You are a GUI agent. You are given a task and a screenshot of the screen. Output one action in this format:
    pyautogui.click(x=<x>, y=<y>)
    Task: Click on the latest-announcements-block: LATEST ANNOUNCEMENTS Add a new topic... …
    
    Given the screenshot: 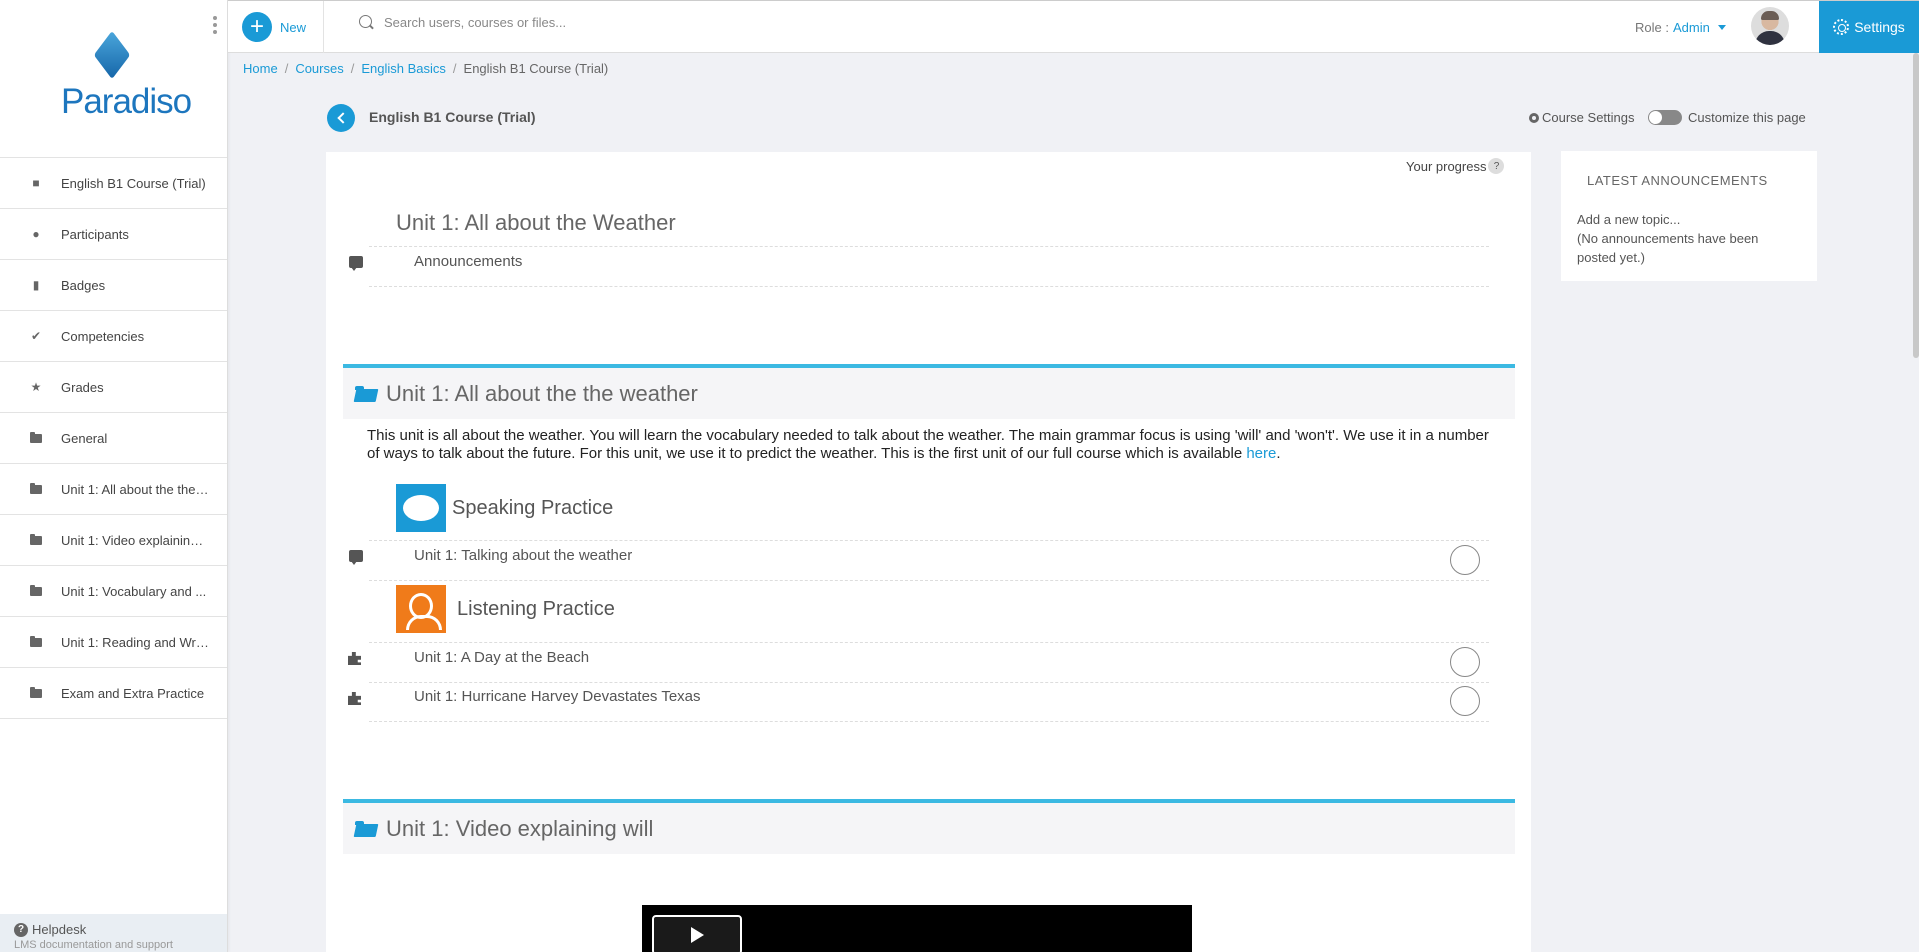 What is the action you would take?
    pyautogui.click(x=1689, y=216)
    